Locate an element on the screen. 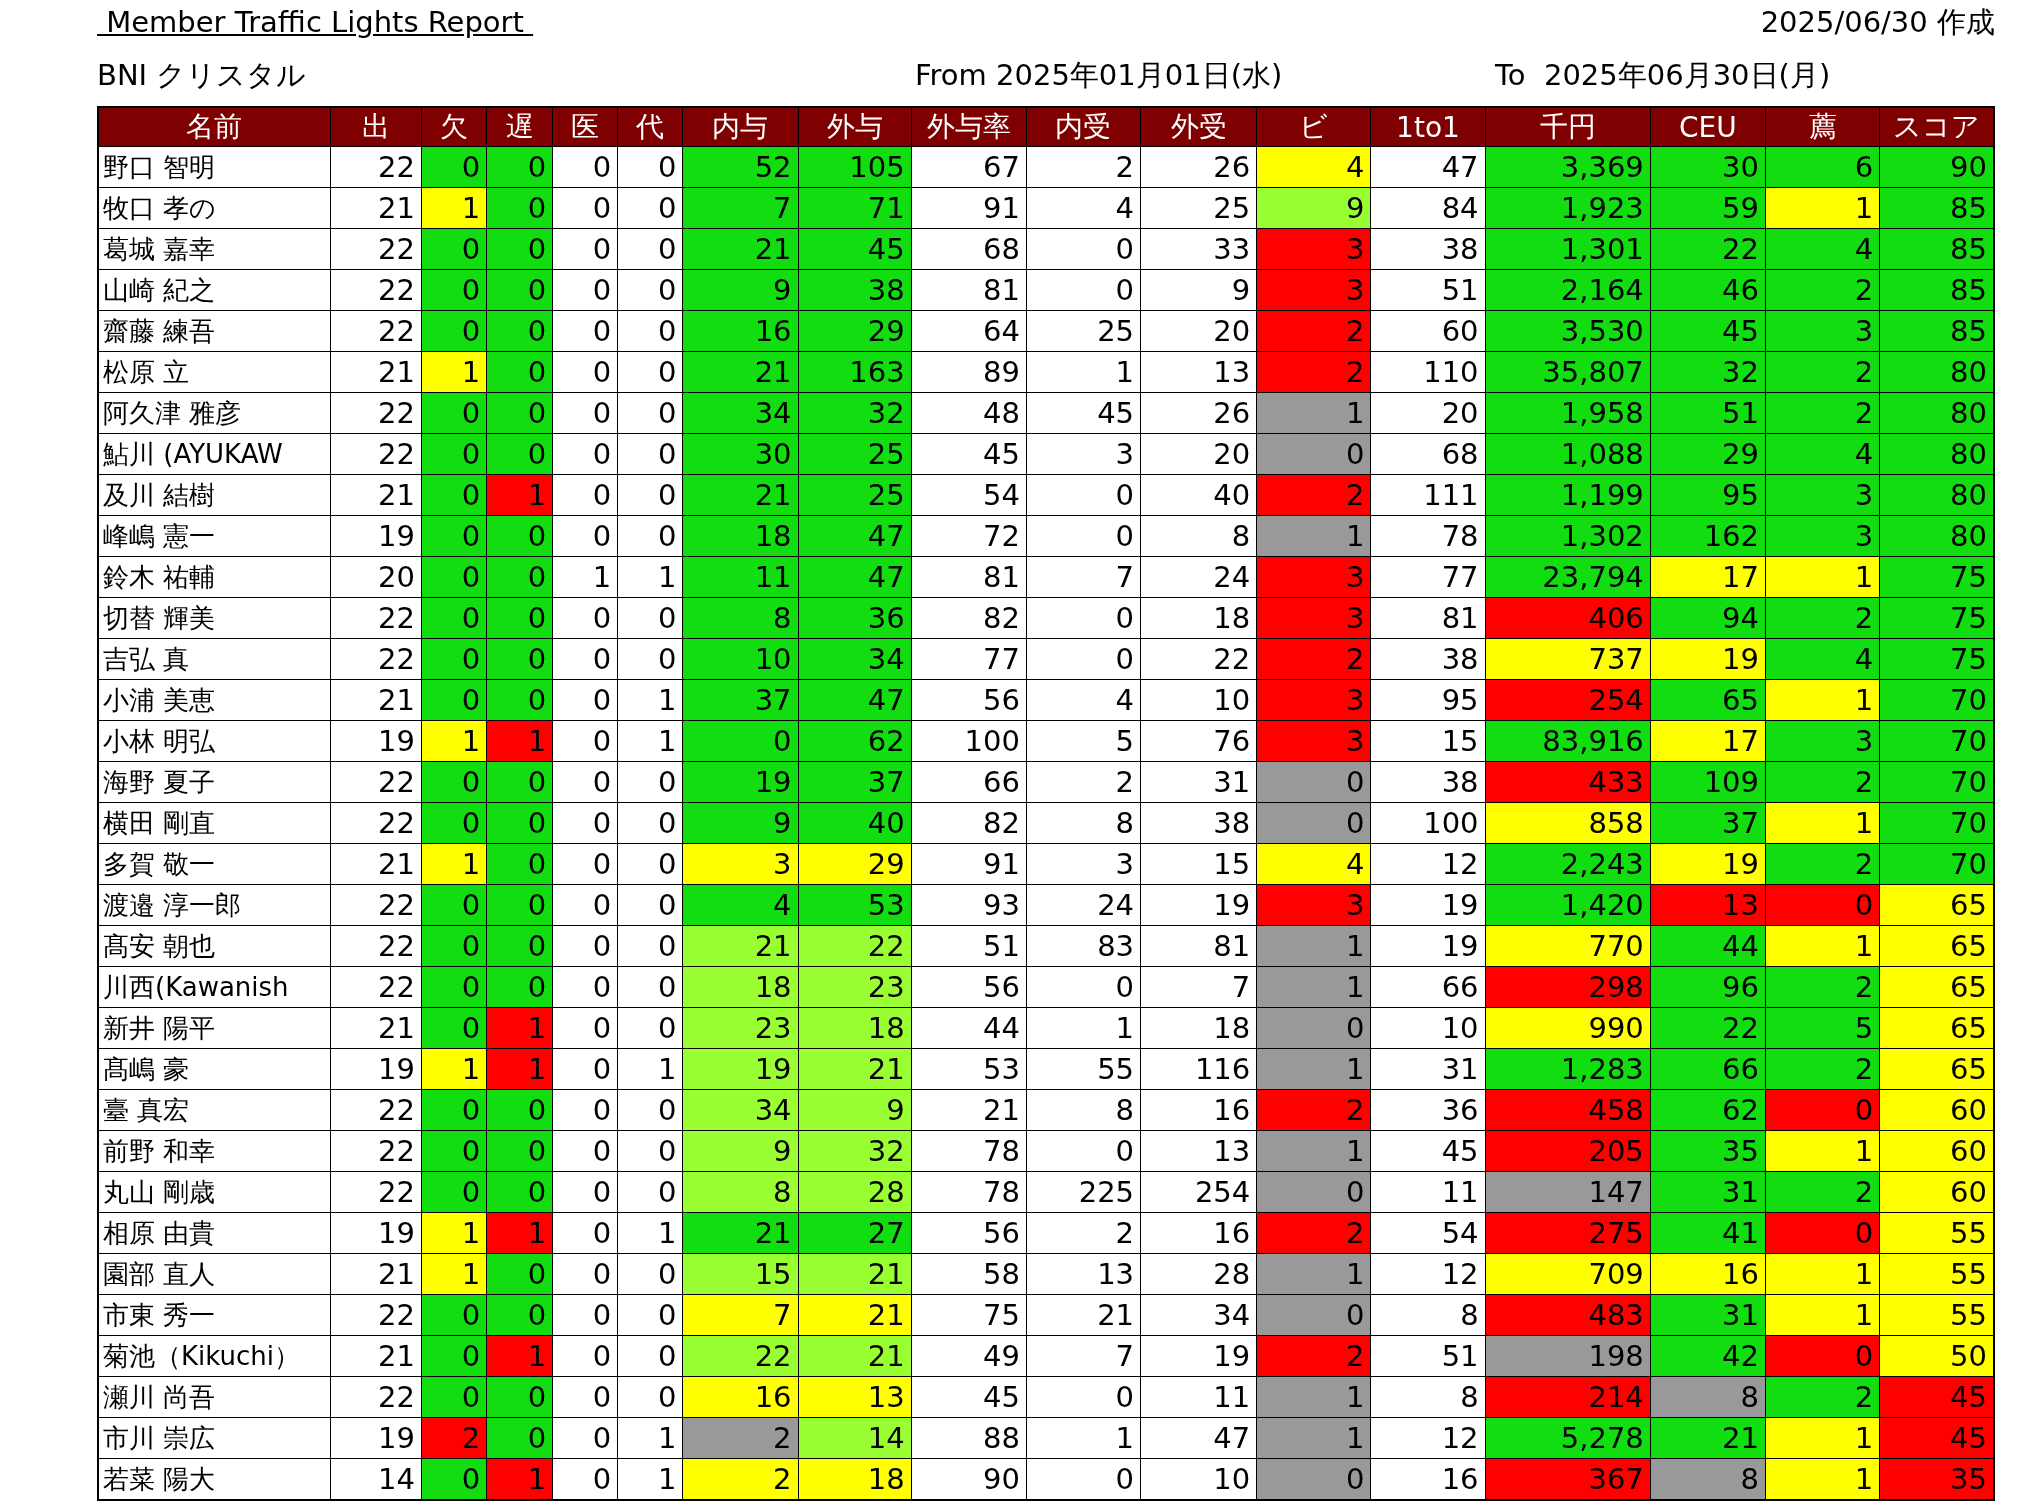  table-cell: 78 is located at coordinates (1428, 536).